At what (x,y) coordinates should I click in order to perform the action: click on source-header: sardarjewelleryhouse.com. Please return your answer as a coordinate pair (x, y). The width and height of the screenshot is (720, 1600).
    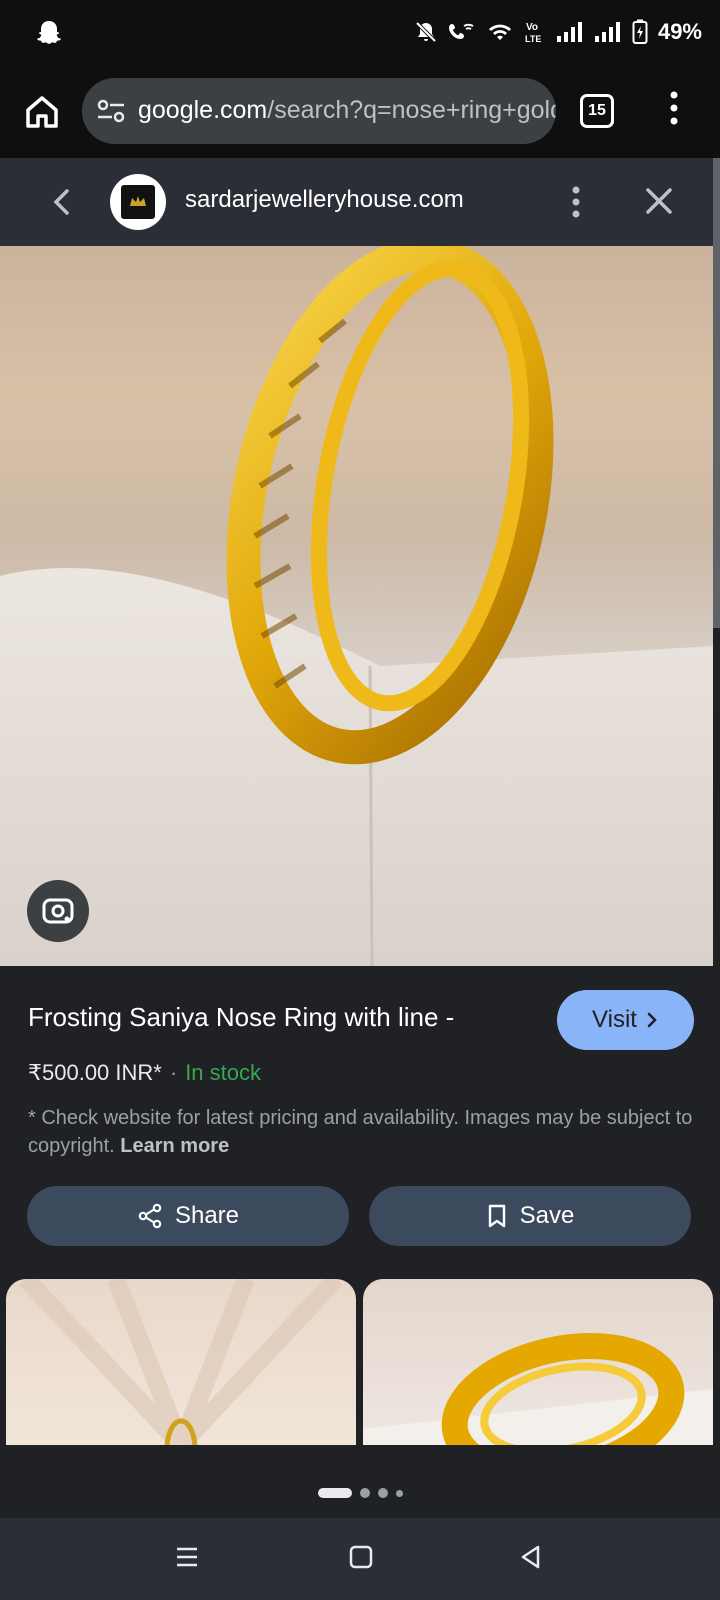
    Looking at the image, I should click on (360, 202).